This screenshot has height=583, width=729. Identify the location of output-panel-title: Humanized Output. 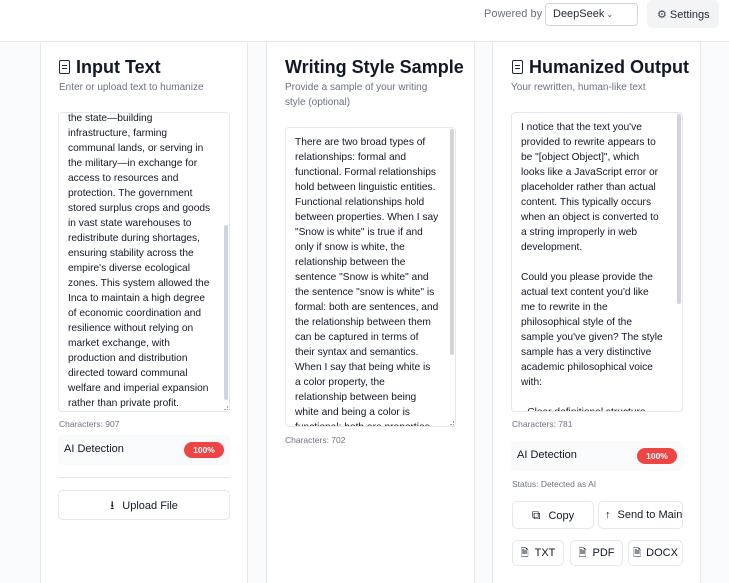
(600, 67).